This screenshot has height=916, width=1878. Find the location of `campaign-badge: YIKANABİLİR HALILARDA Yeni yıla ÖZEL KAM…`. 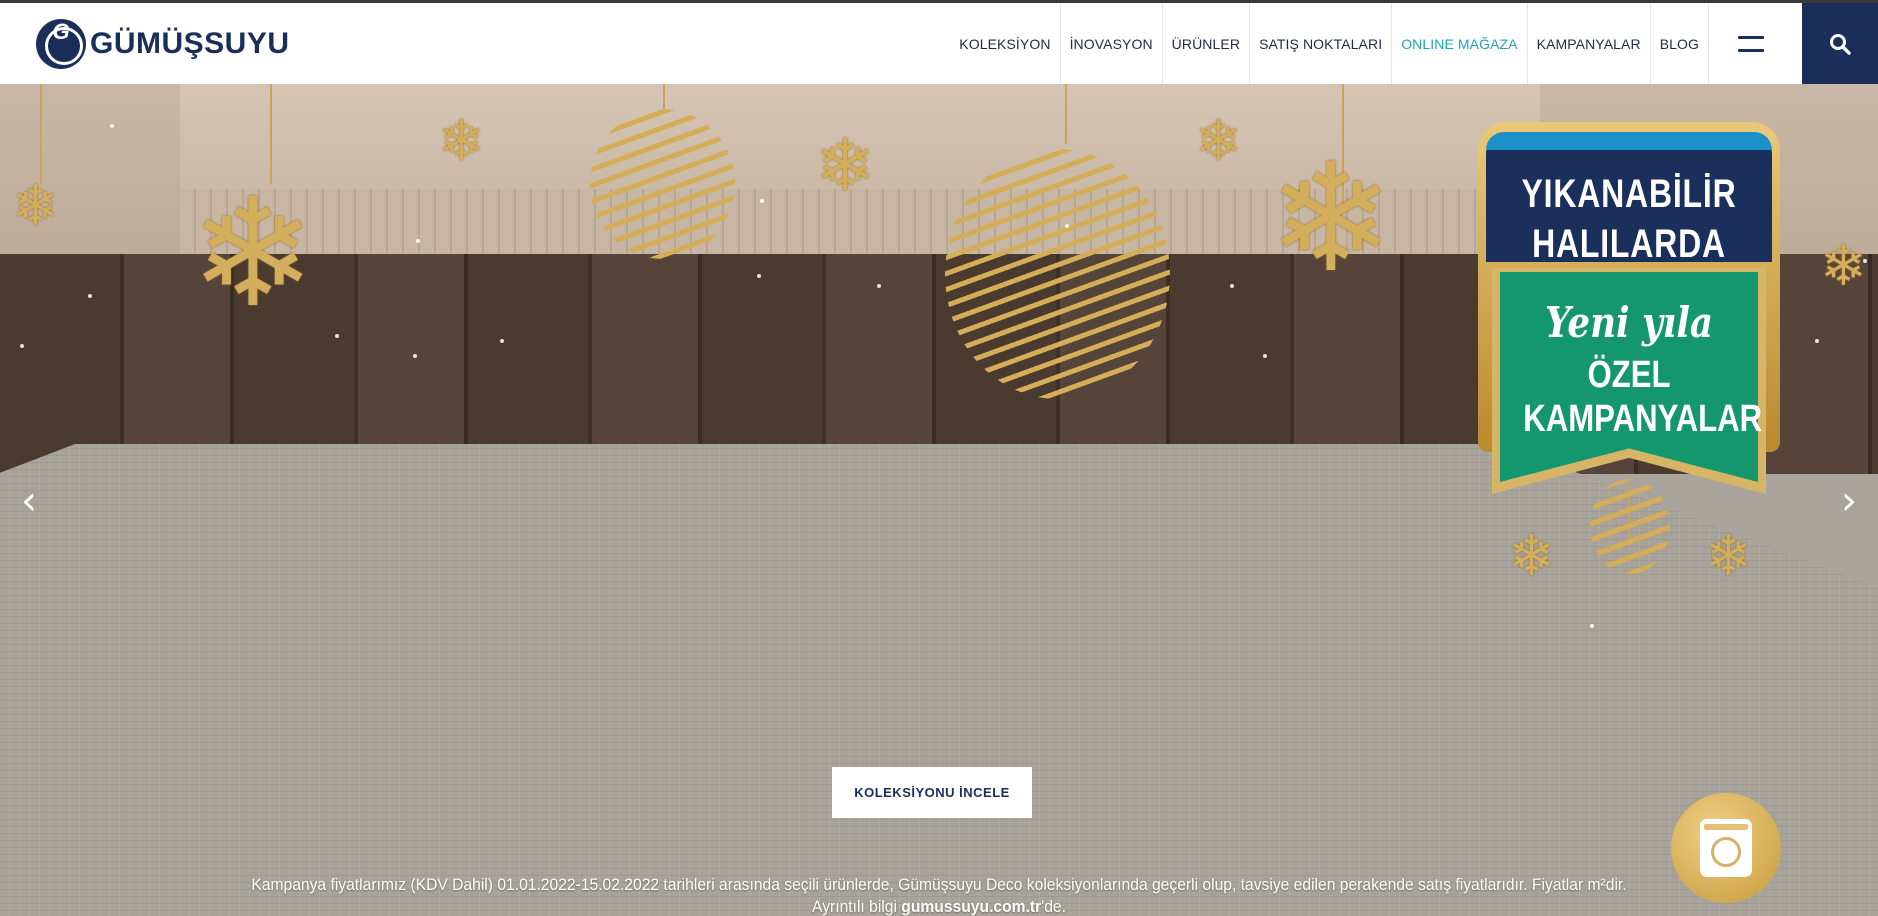

campaign-badge: YIKANABİLİR HALILARDA Yeni yıla ÖZEL KAM… is located at coordinates (1629, 312).